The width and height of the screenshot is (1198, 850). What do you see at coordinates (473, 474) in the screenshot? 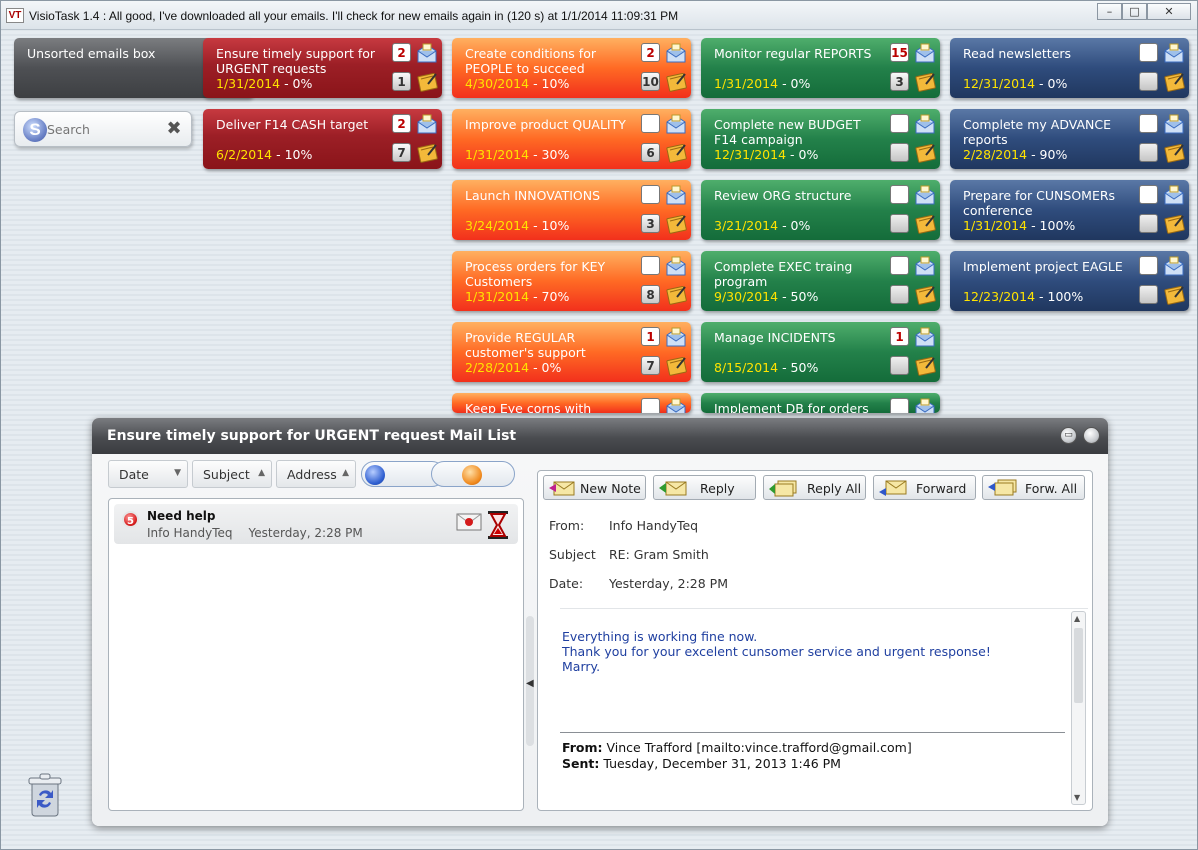
I see `orange-filter-toggle` at bounding box center [473, 474].